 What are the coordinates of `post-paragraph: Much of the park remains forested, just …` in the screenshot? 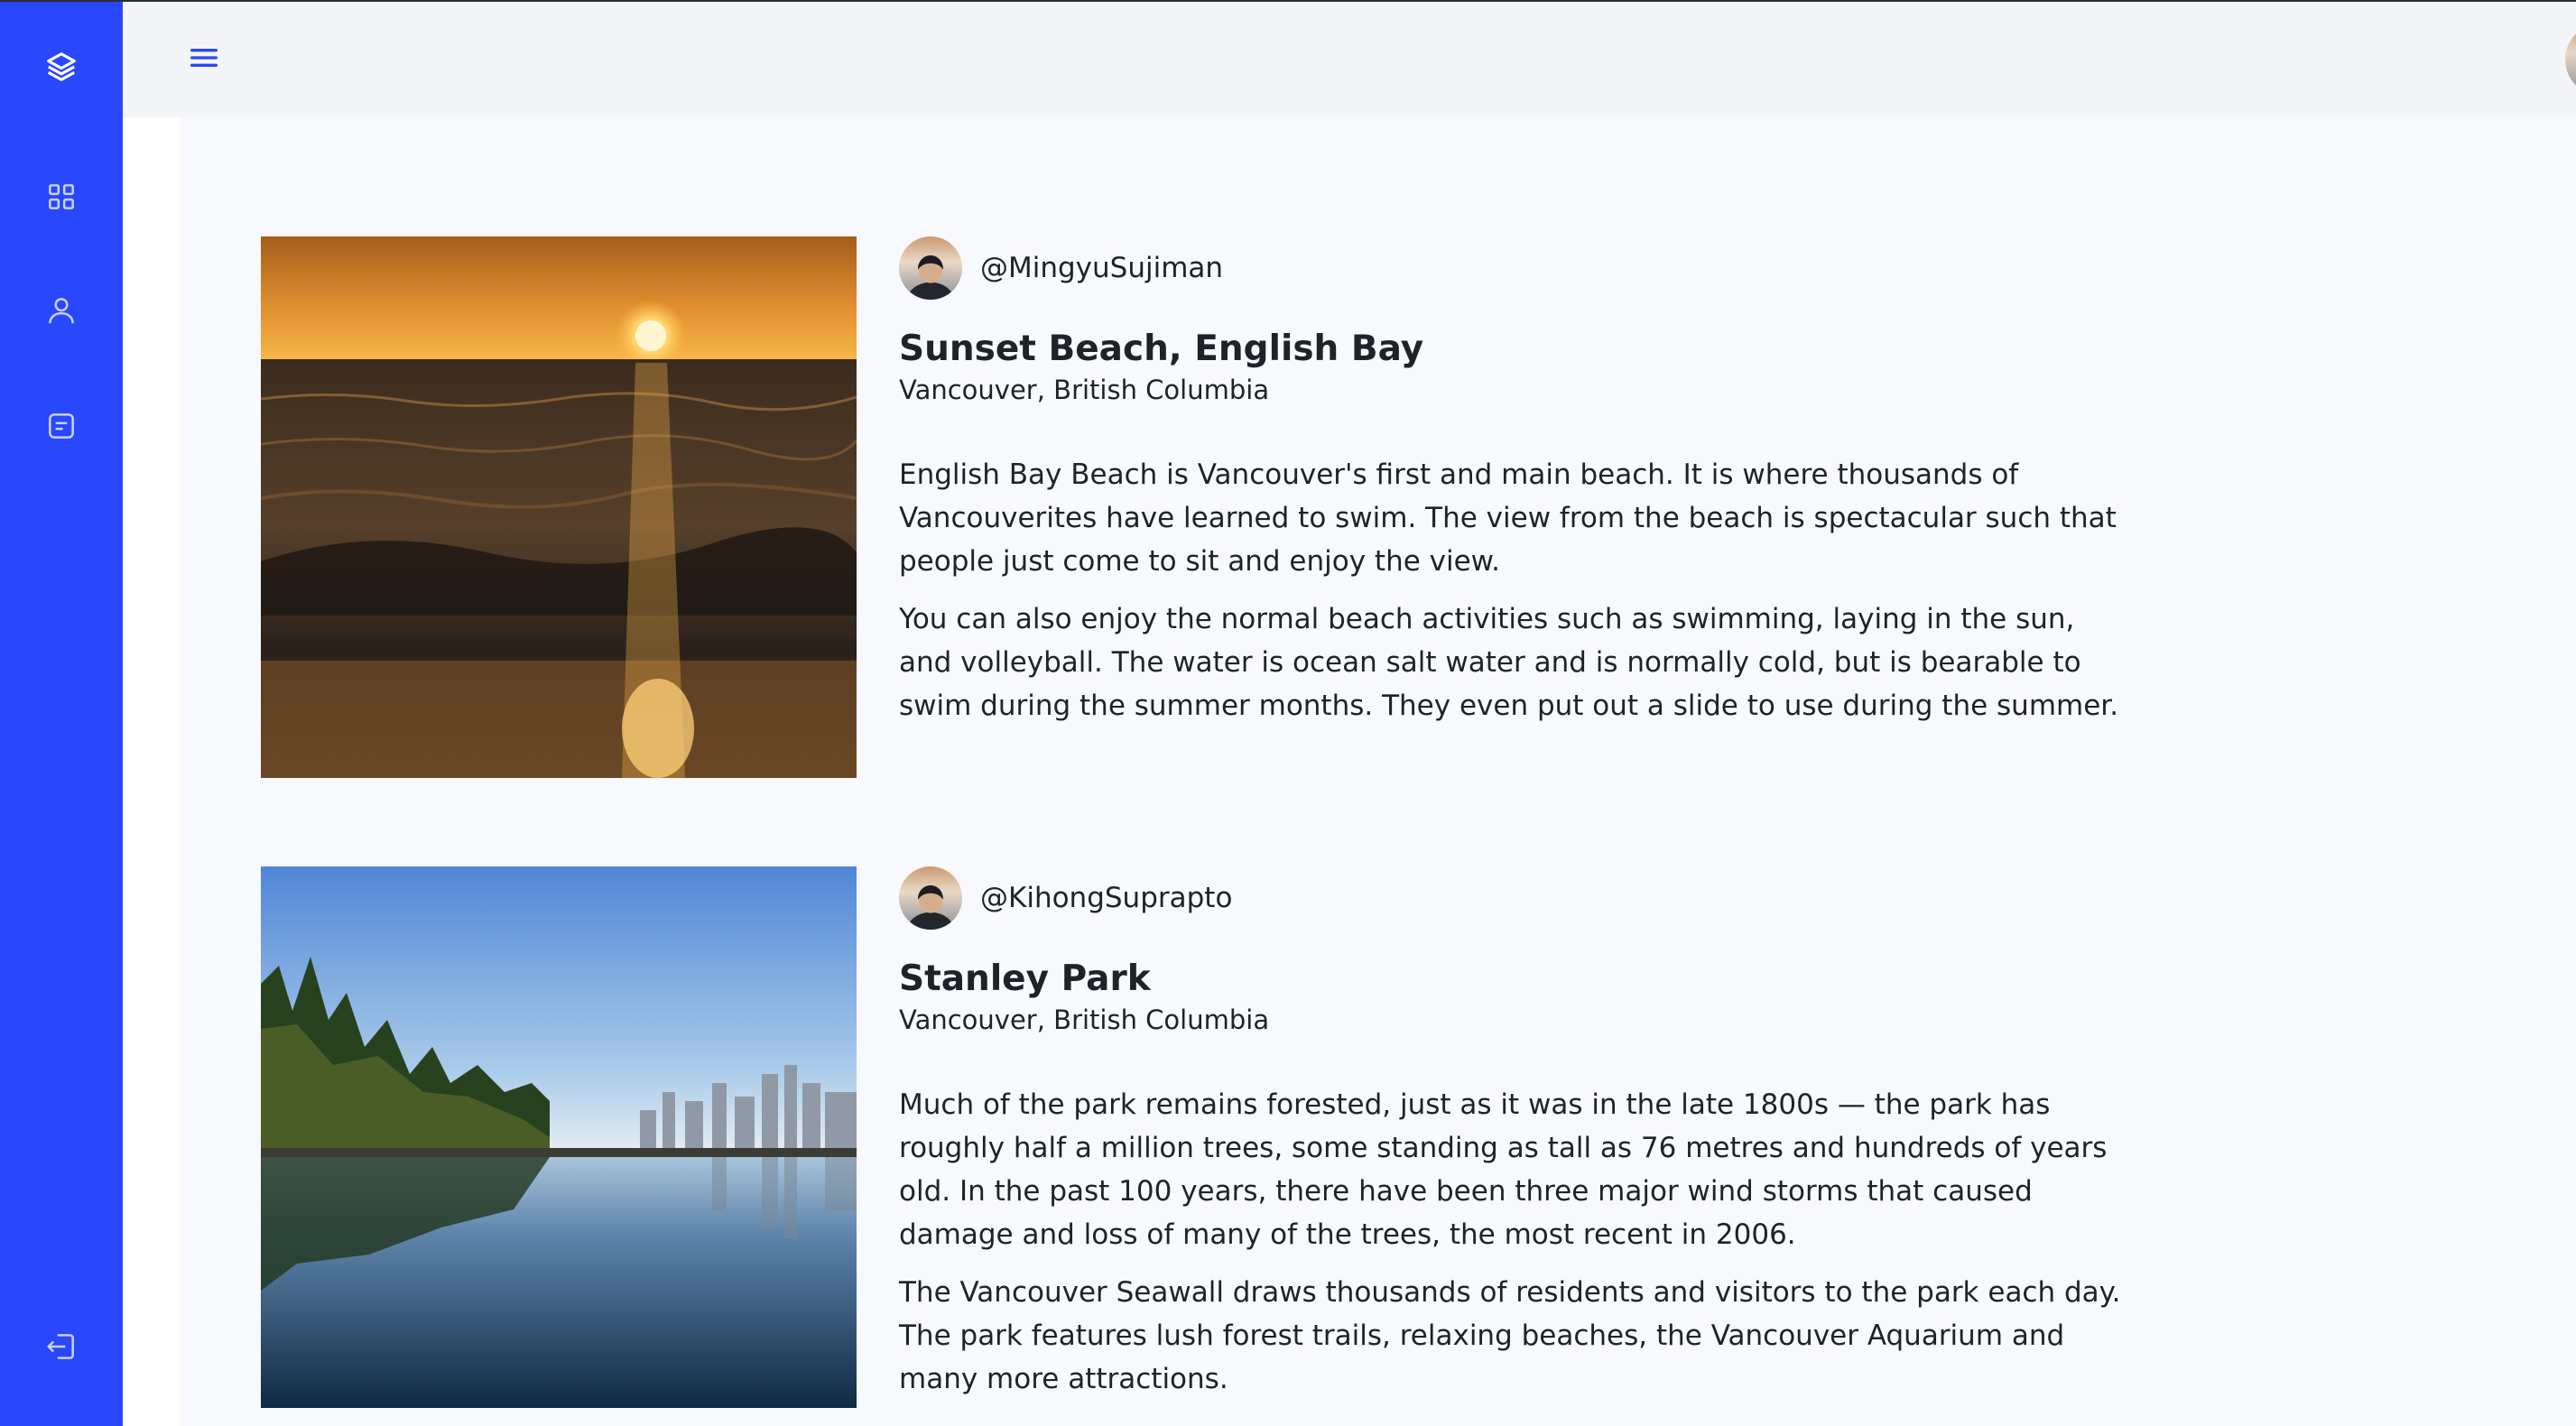 It's located at (1503, 1169).